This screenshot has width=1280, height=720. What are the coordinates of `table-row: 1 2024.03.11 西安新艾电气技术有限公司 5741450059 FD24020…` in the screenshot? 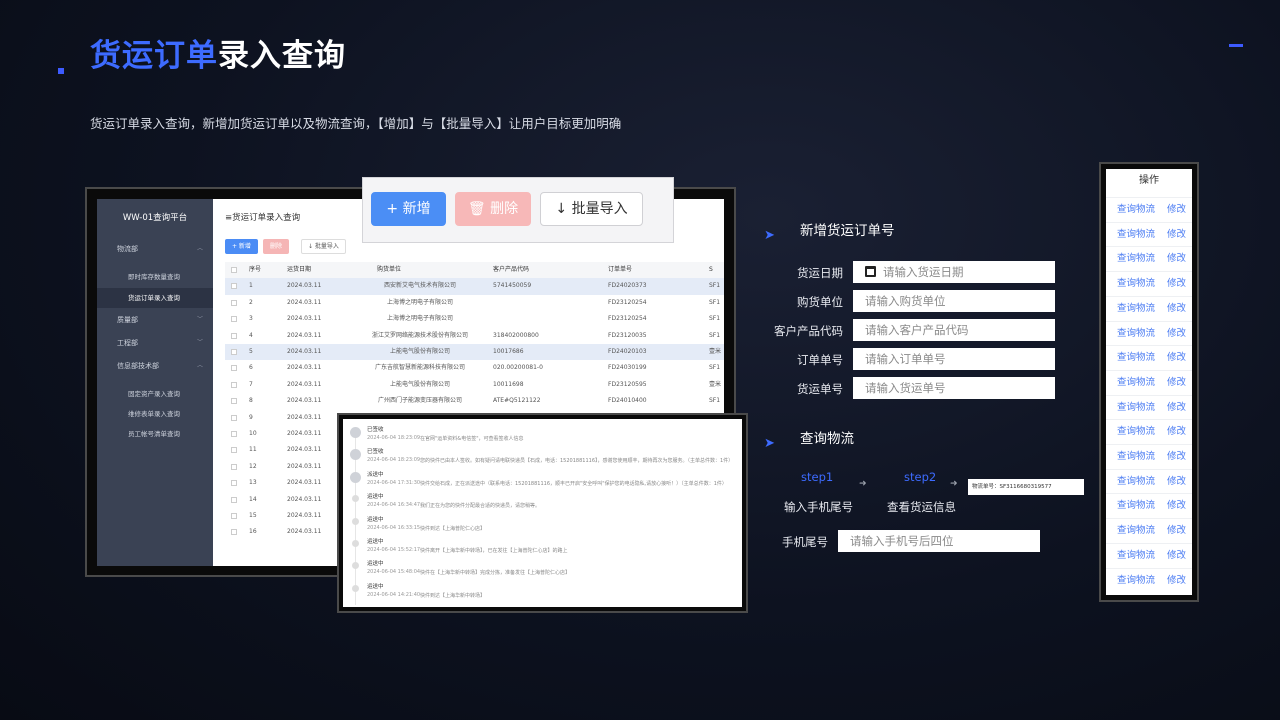 It's located at (474, 286).